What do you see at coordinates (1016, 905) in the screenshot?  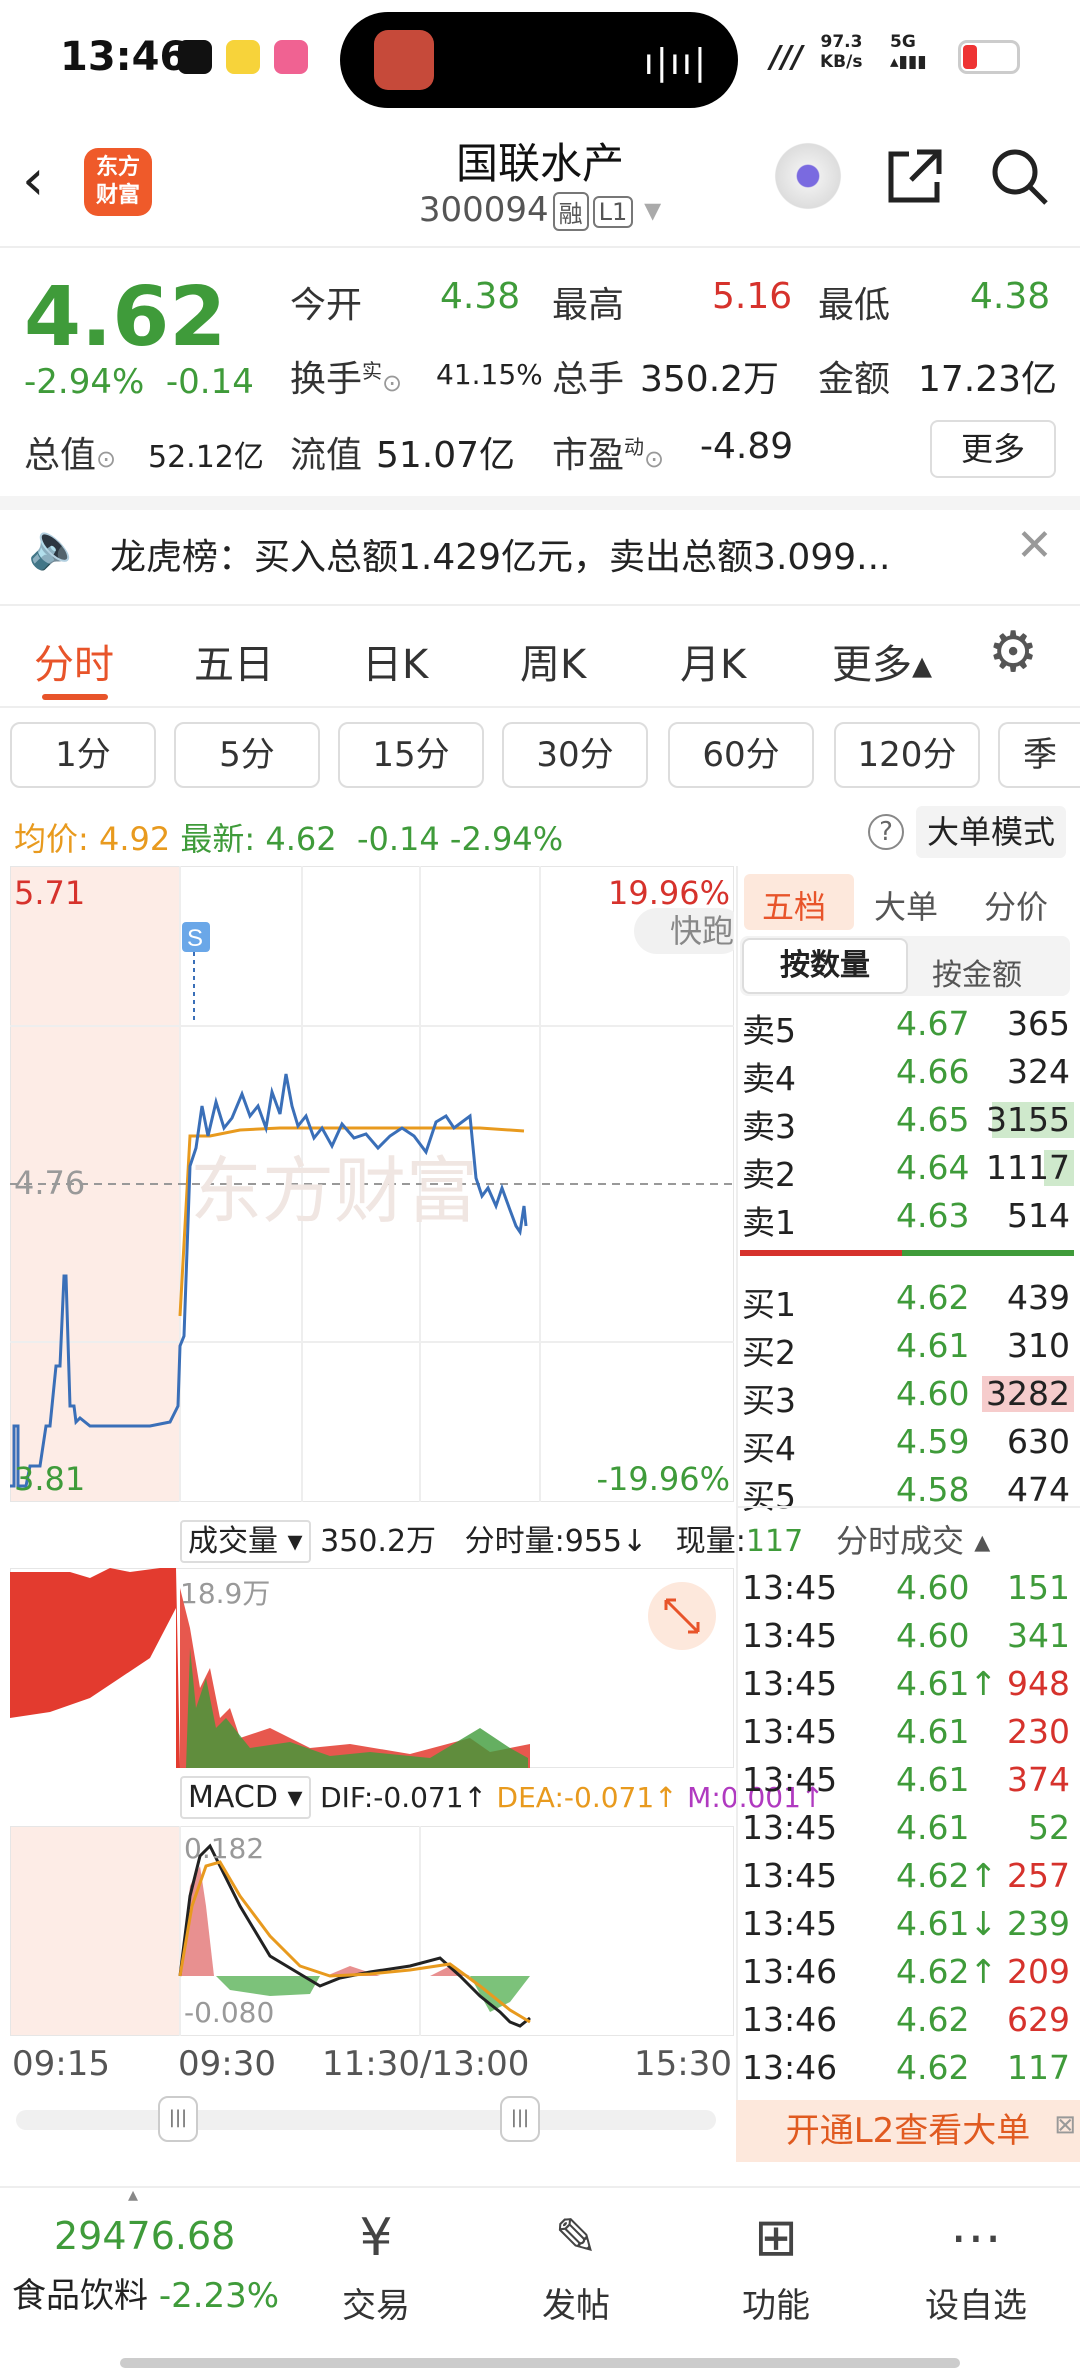 I see `tab-price-distribution: 分价` at bounding box center [1016, 905].